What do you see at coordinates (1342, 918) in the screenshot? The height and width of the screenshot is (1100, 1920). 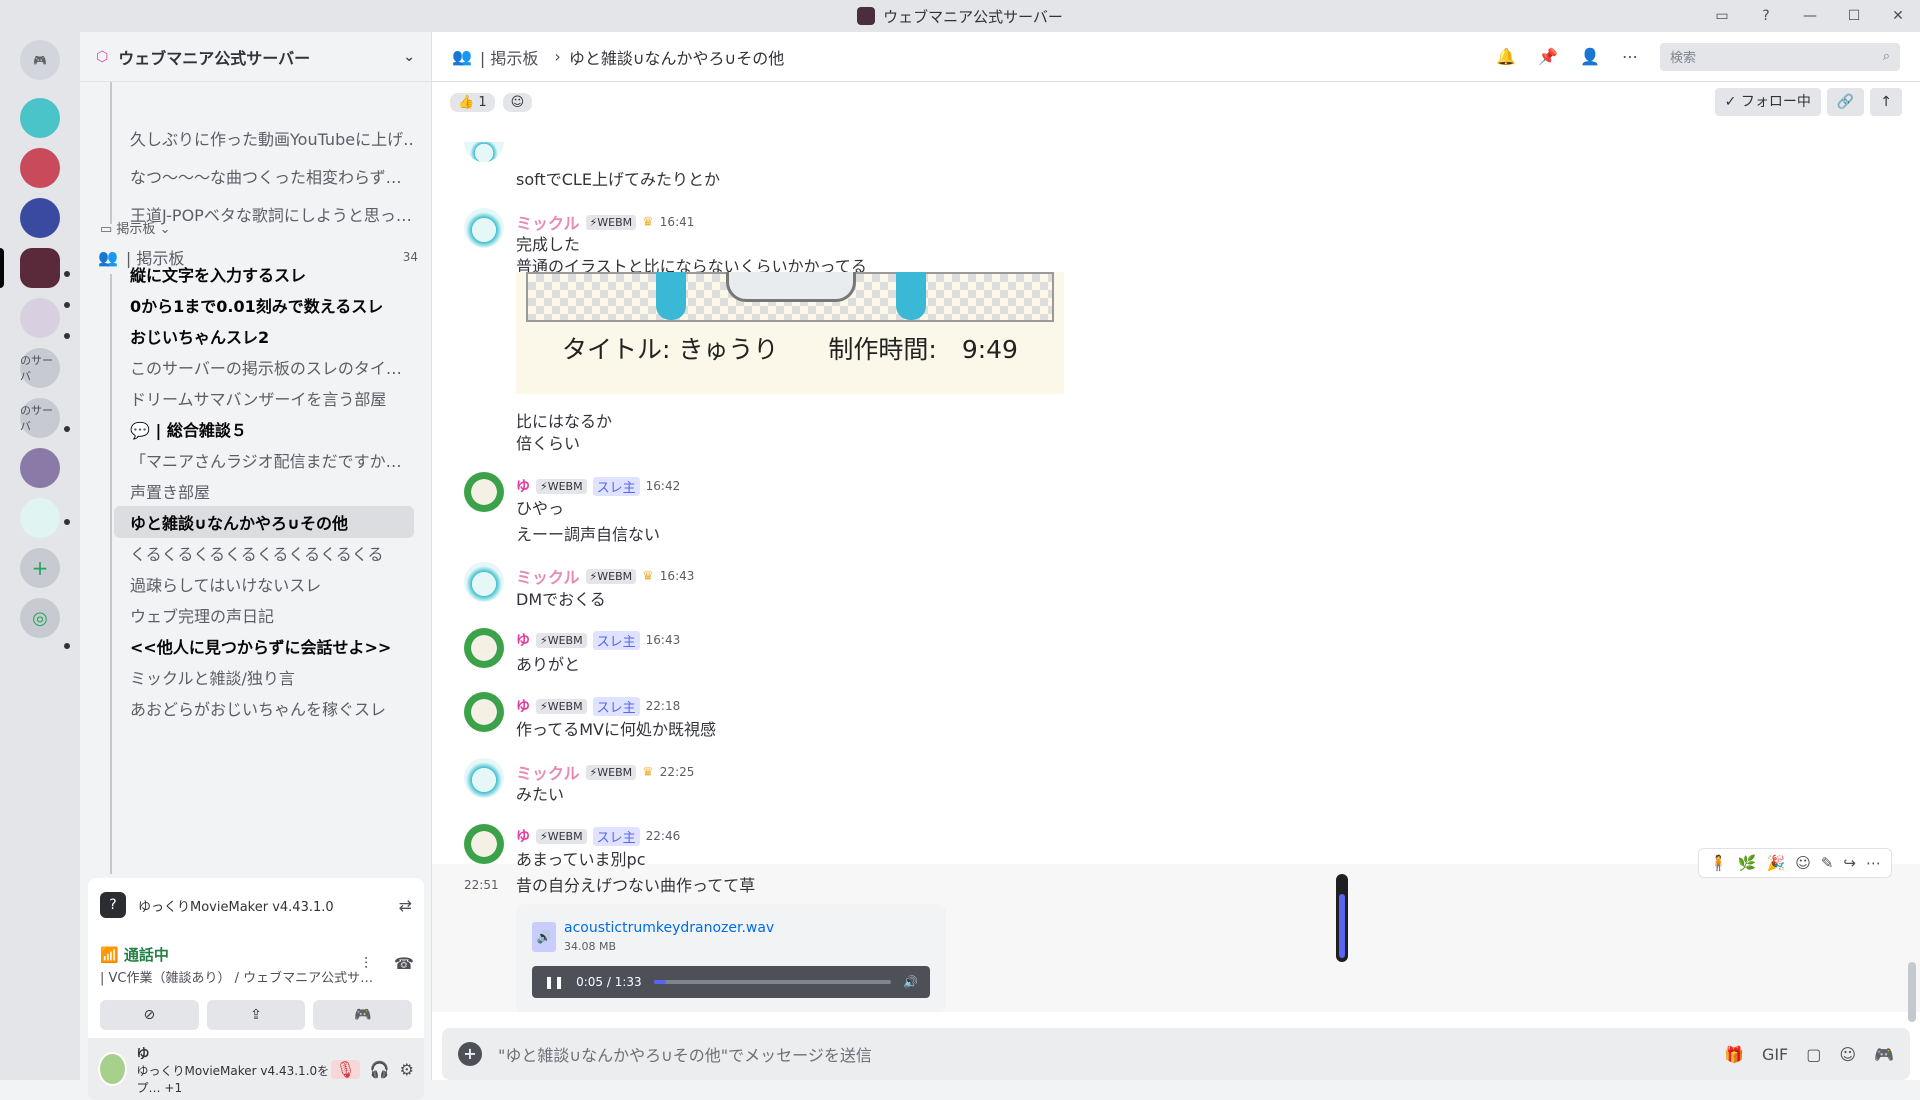 I see `volume-slider` at bounding box center [1342, 918].